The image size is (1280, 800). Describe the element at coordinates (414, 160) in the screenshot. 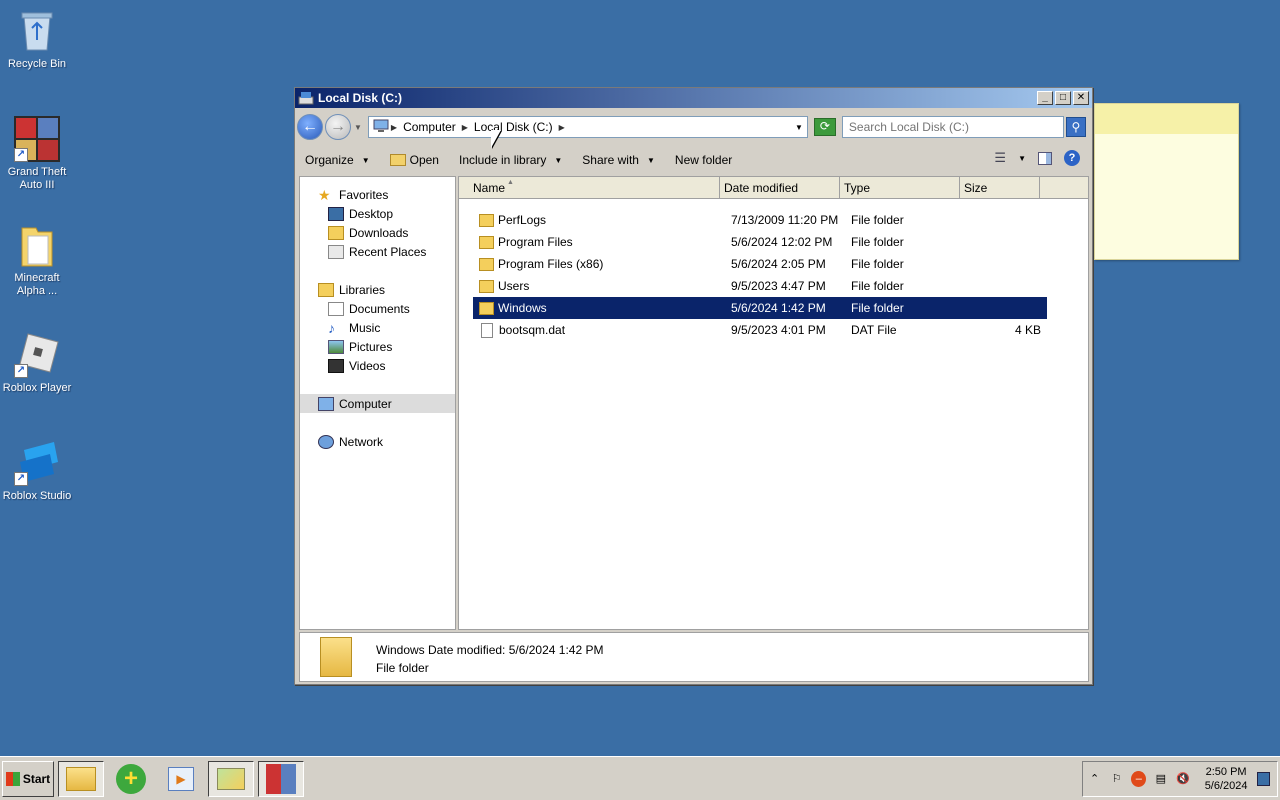

I see `open-button: Open` at that location.